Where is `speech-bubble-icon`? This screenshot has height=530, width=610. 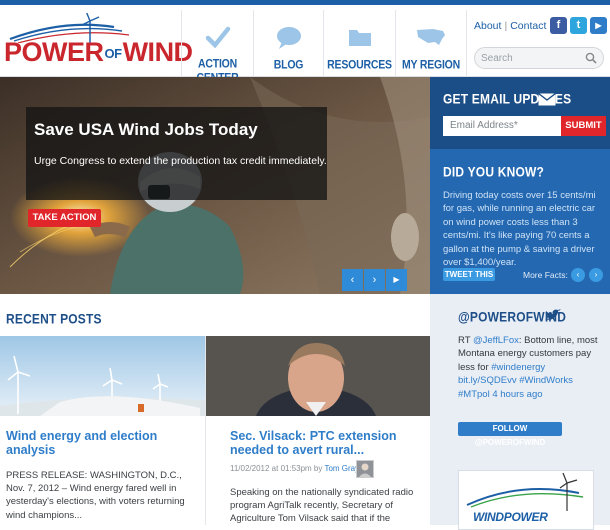 speech-bubble-icon is located at coordinates (288, 38).